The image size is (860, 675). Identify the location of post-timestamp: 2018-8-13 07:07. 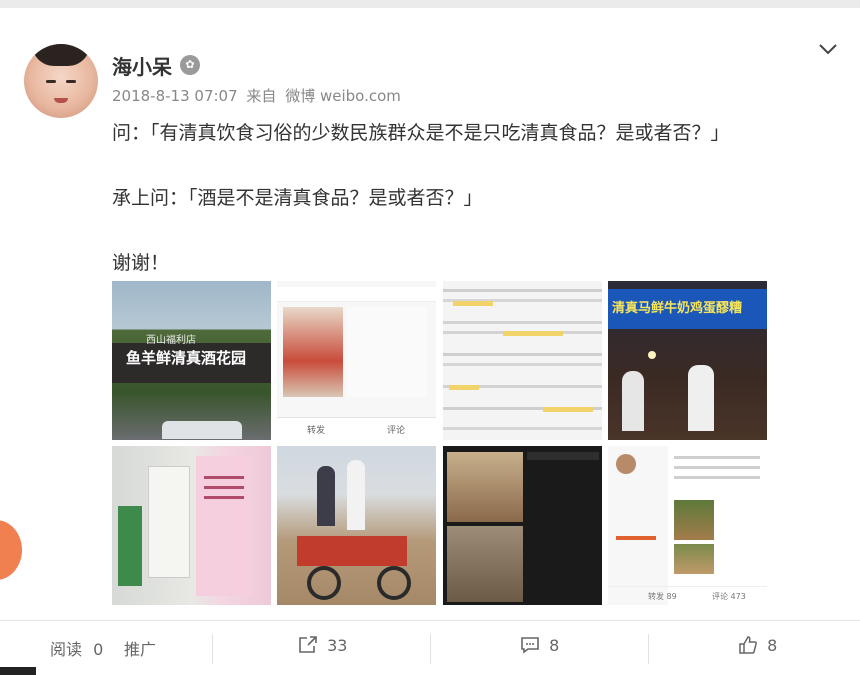
(175, 96).